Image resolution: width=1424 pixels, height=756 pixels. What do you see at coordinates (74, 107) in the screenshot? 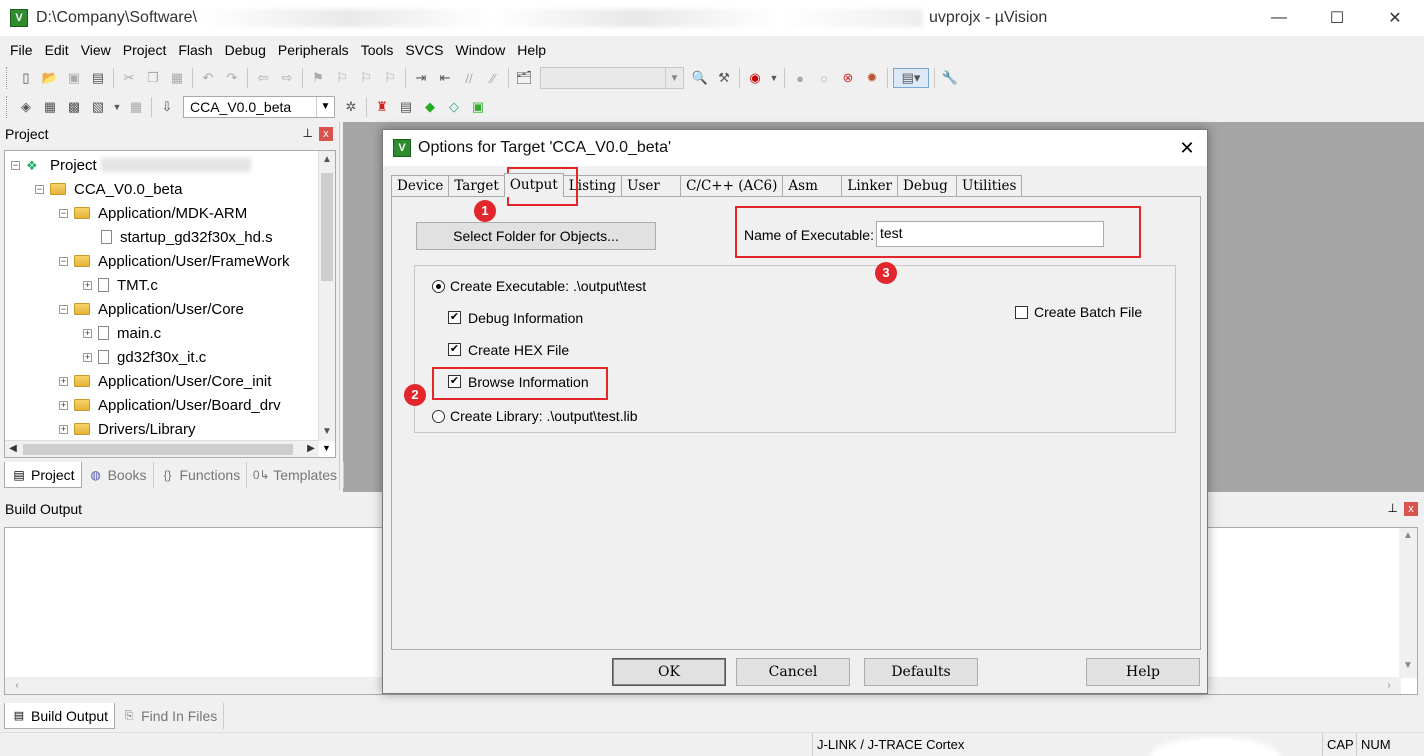
I see `rebuild-icon: ▩` at bounding box center [74, 107].